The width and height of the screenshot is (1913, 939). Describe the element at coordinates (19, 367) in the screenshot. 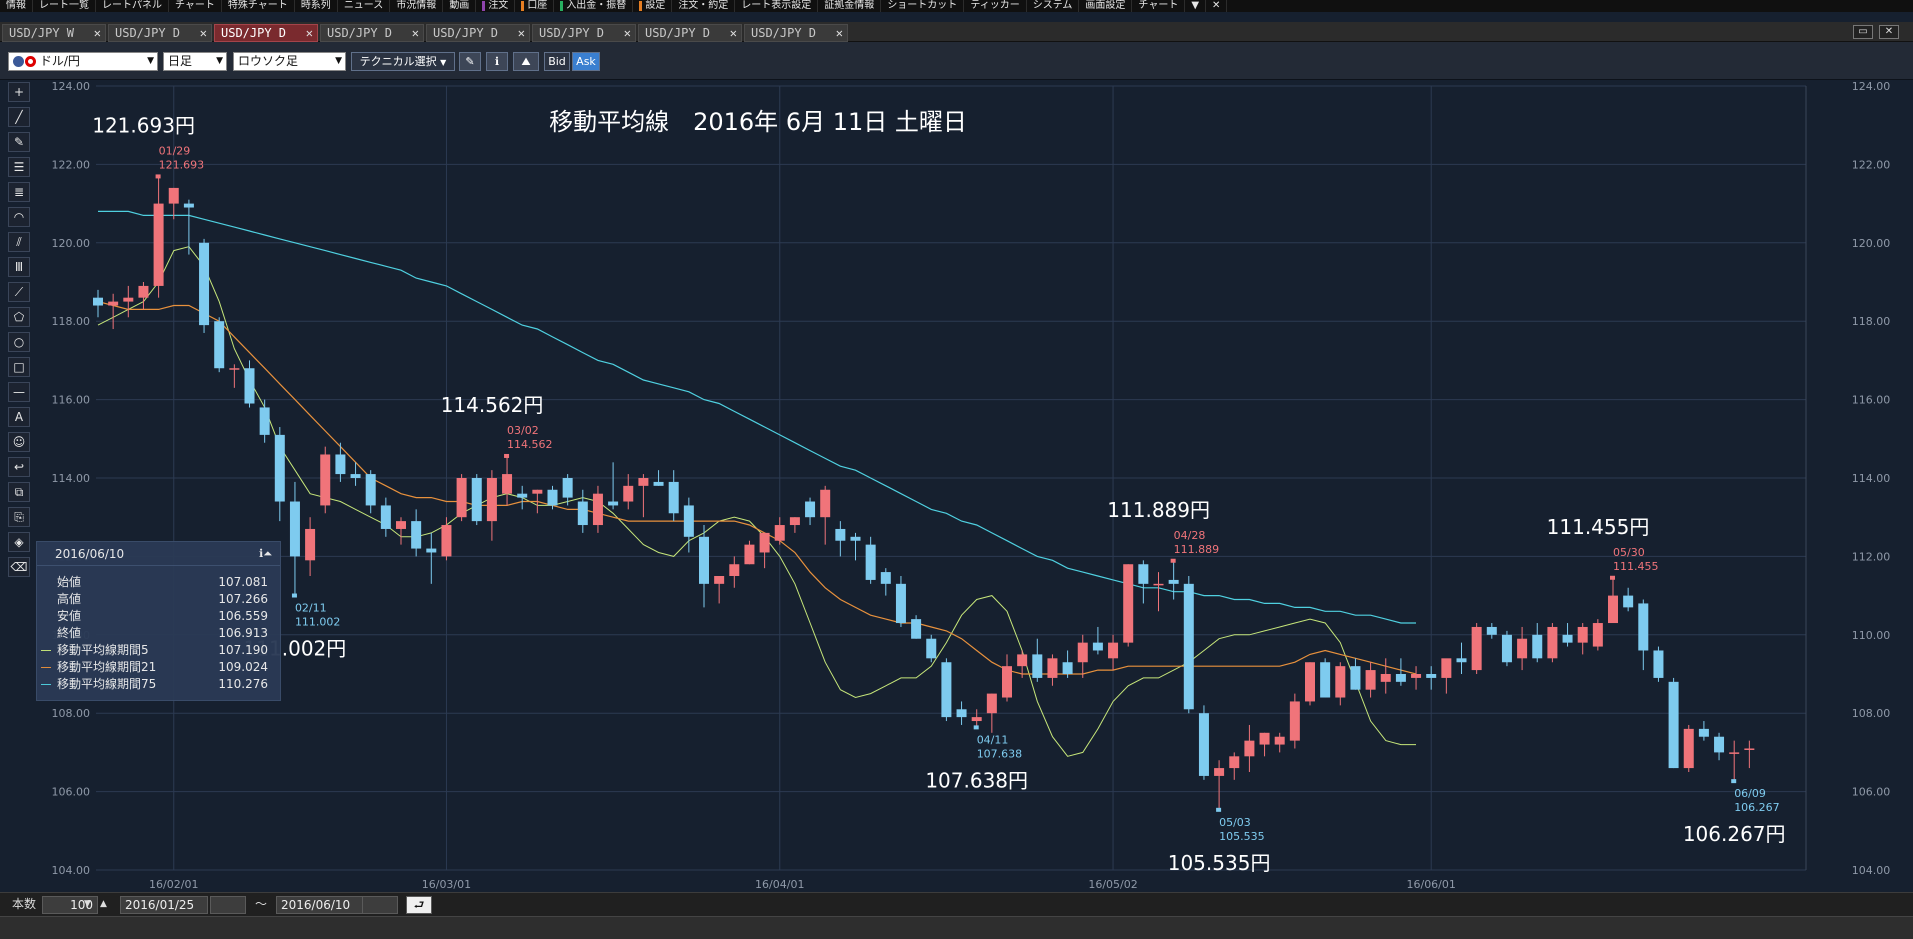

I see `rectangle-icon: □` at that location.